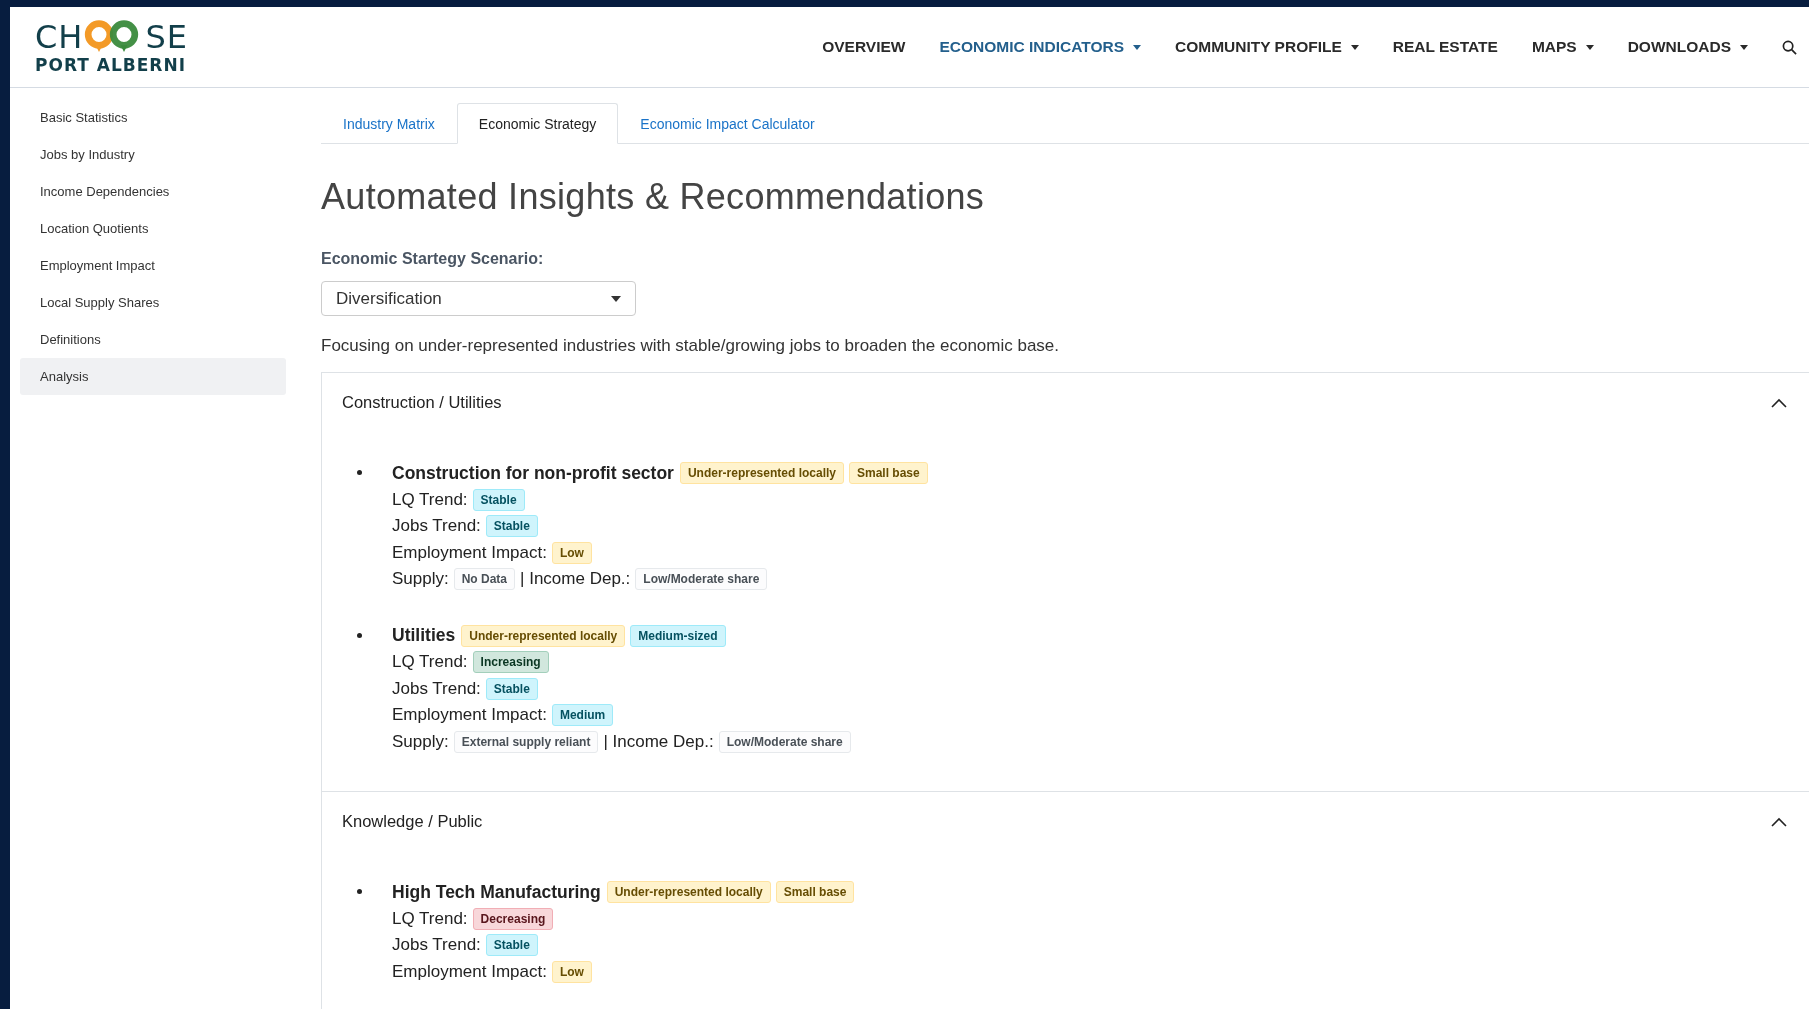 The width and height of the screenshot is (1809, 1009). What do you see at coordinates (510, 662) in the screenshot?
I see `status-badge: Increasing` at bounding box center [510, 662].